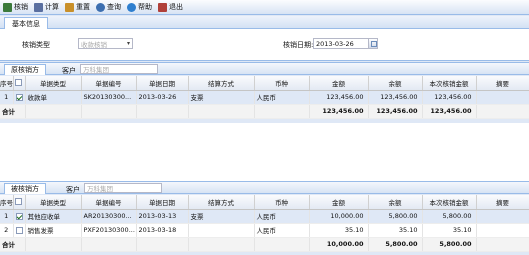 This screenshot has height=255, width=529. I want to click on verify-date-field: 2013-03-26, so click(345, 43).